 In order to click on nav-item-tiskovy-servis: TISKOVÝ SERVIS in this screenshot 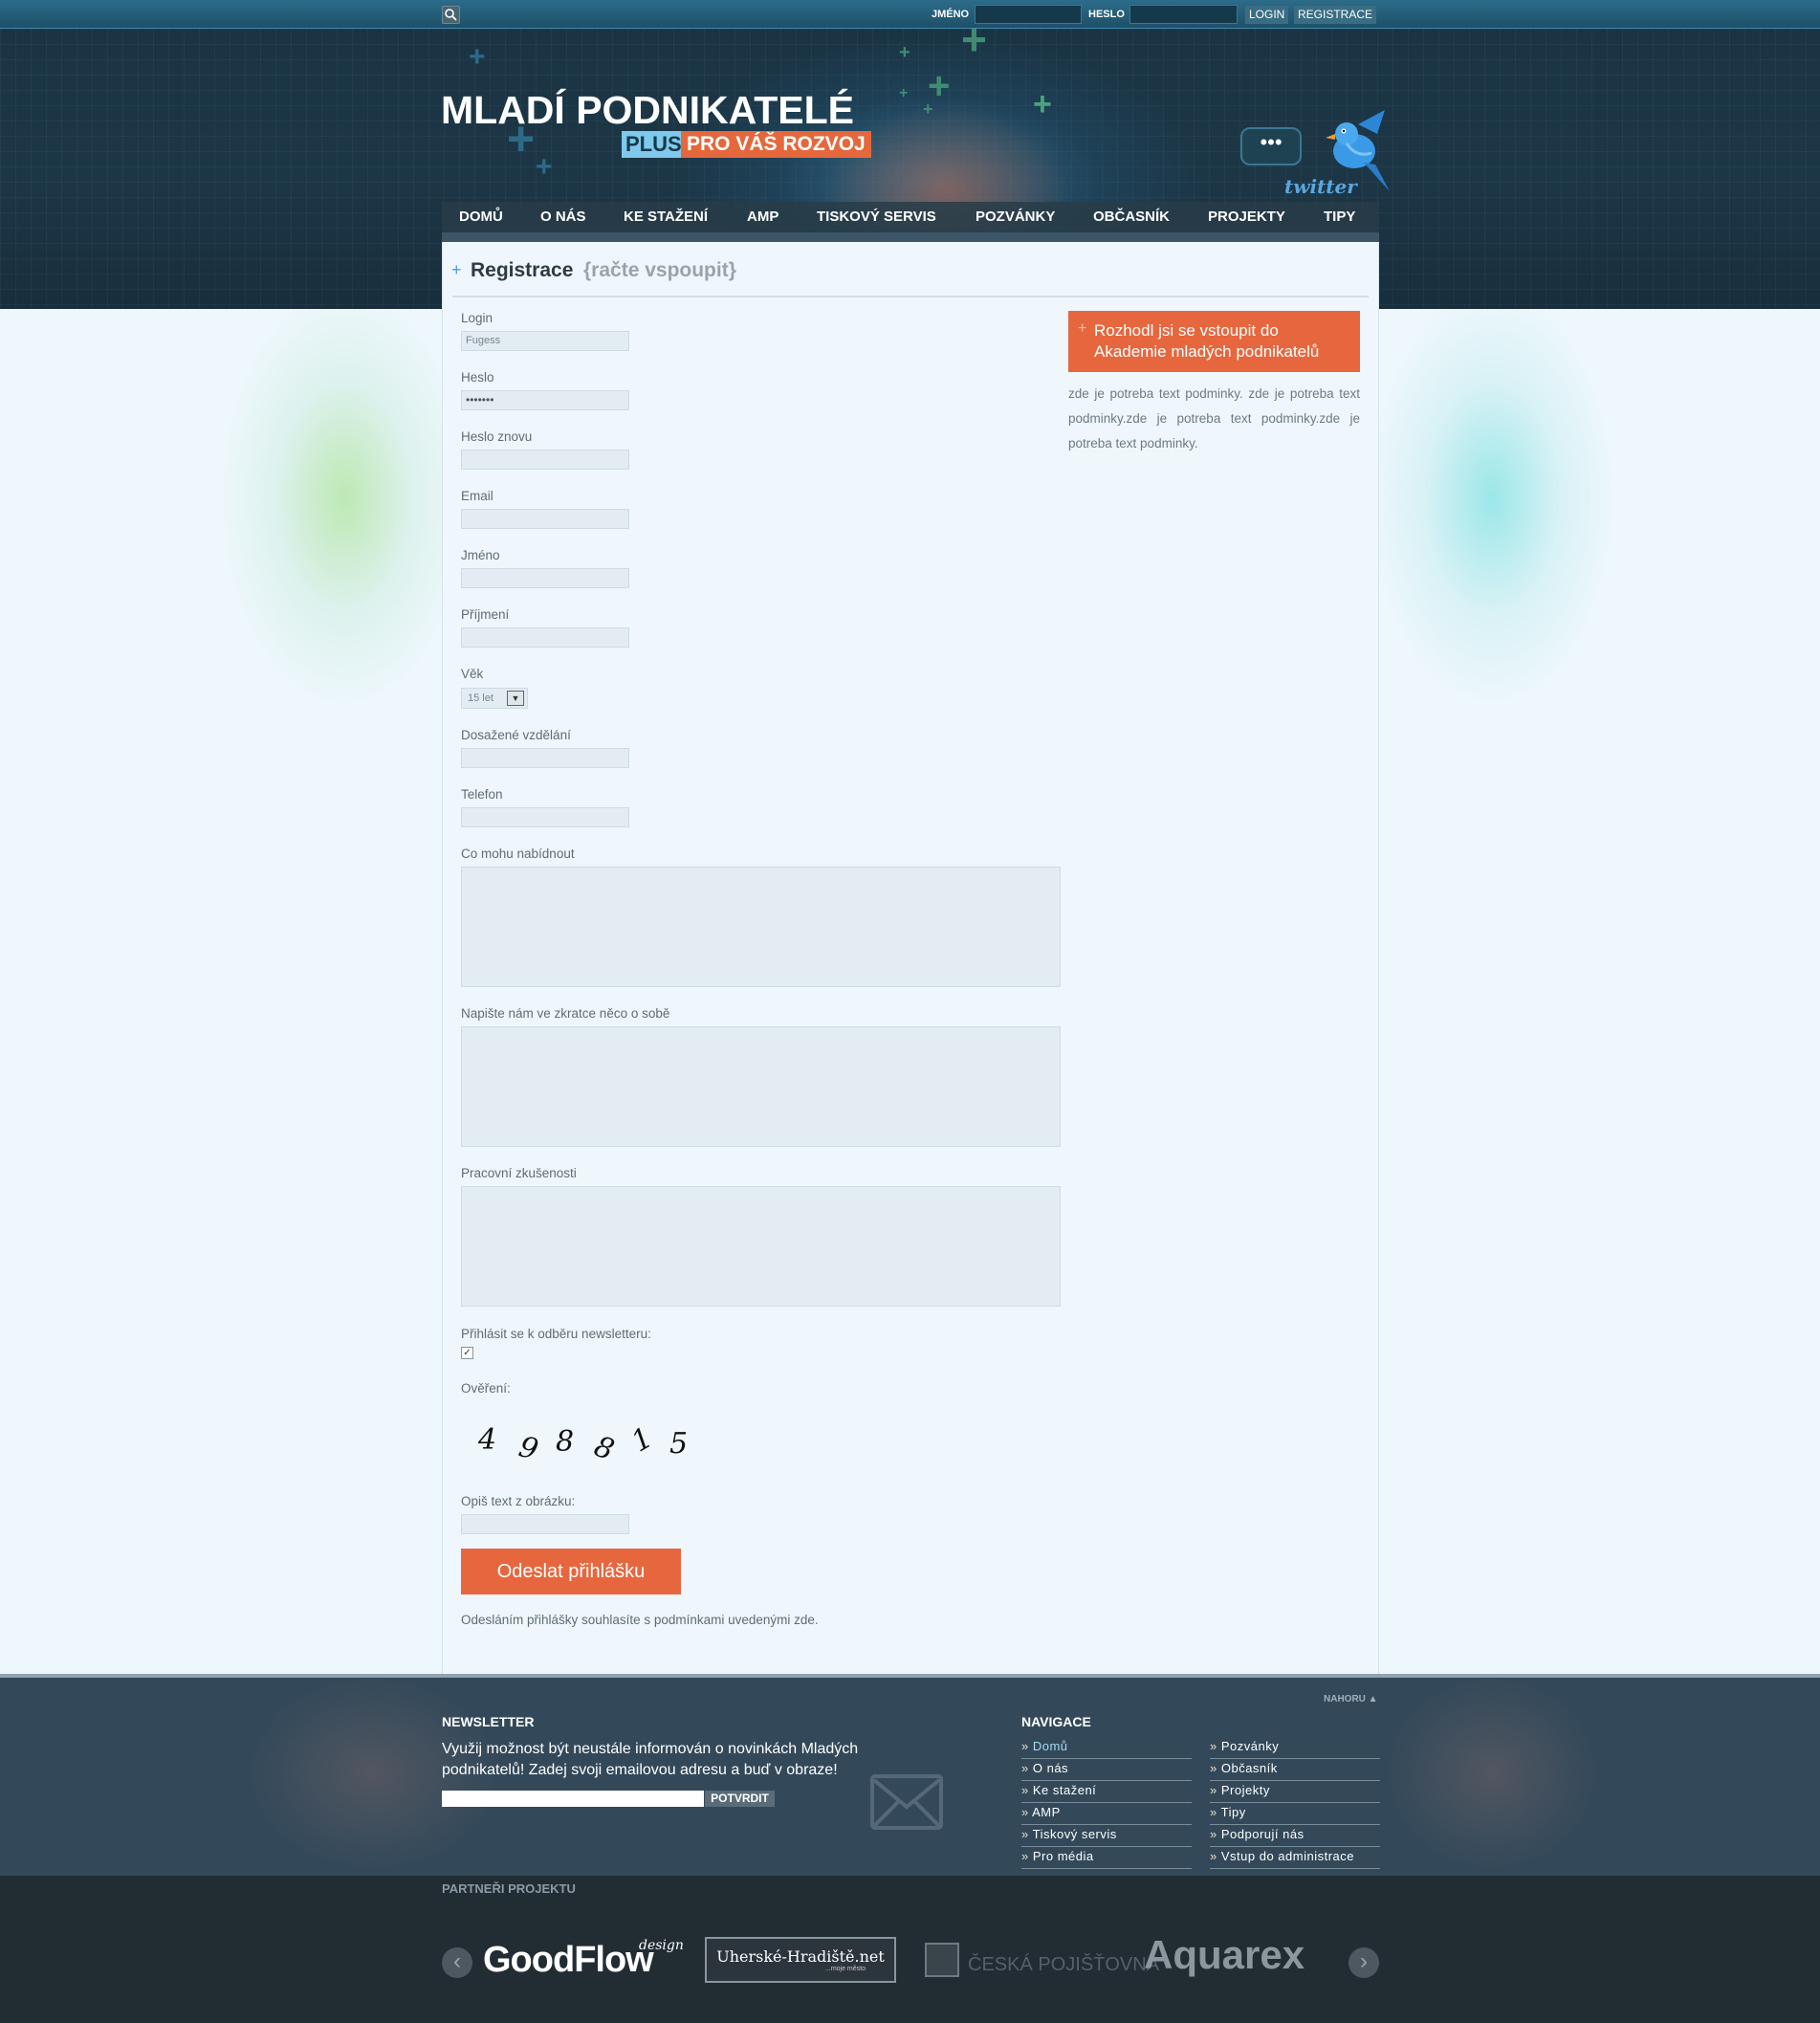, I will do `click(877, 217)`.